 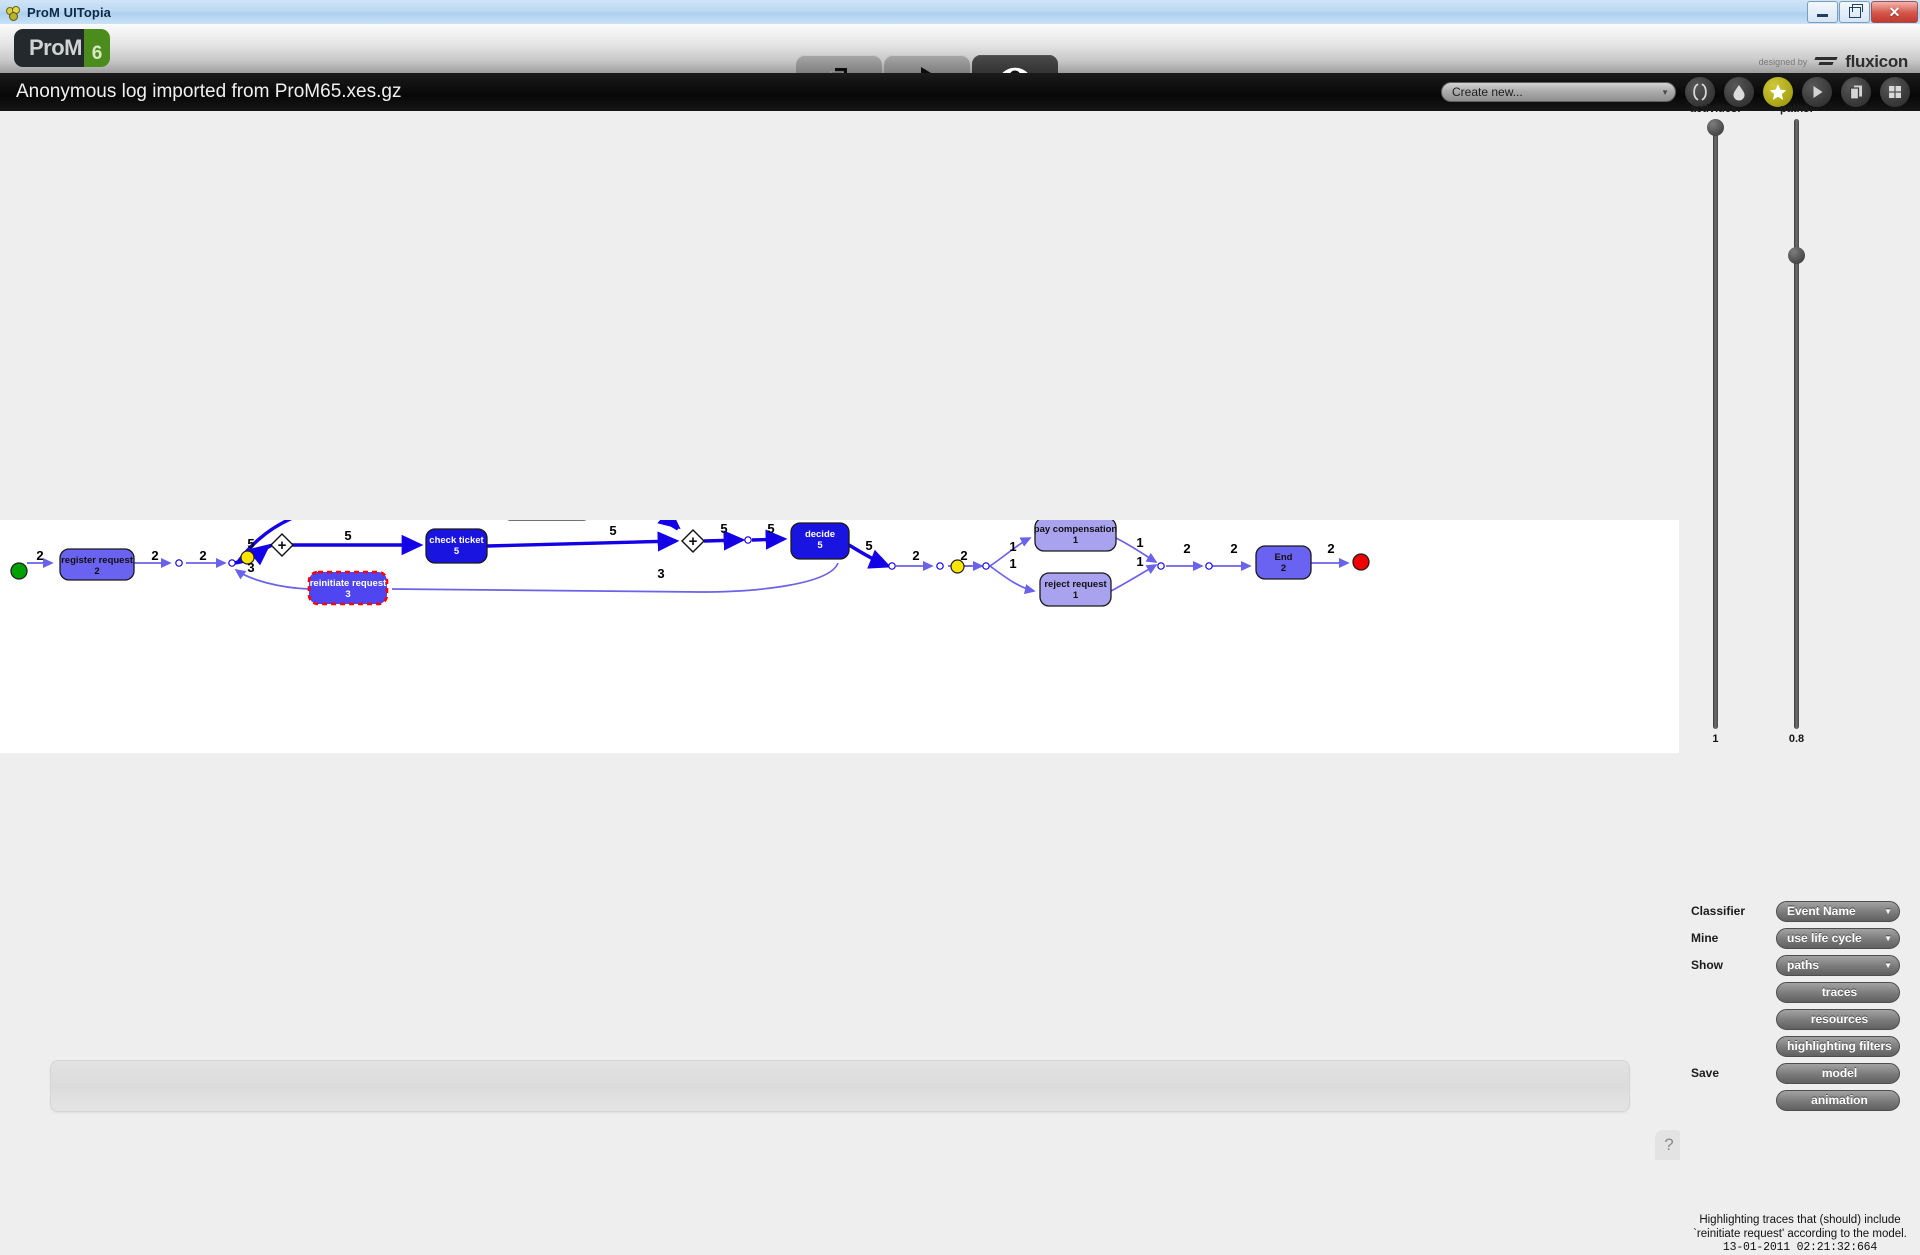 I want to click on grid-icon, so click(x=1895, y=92).